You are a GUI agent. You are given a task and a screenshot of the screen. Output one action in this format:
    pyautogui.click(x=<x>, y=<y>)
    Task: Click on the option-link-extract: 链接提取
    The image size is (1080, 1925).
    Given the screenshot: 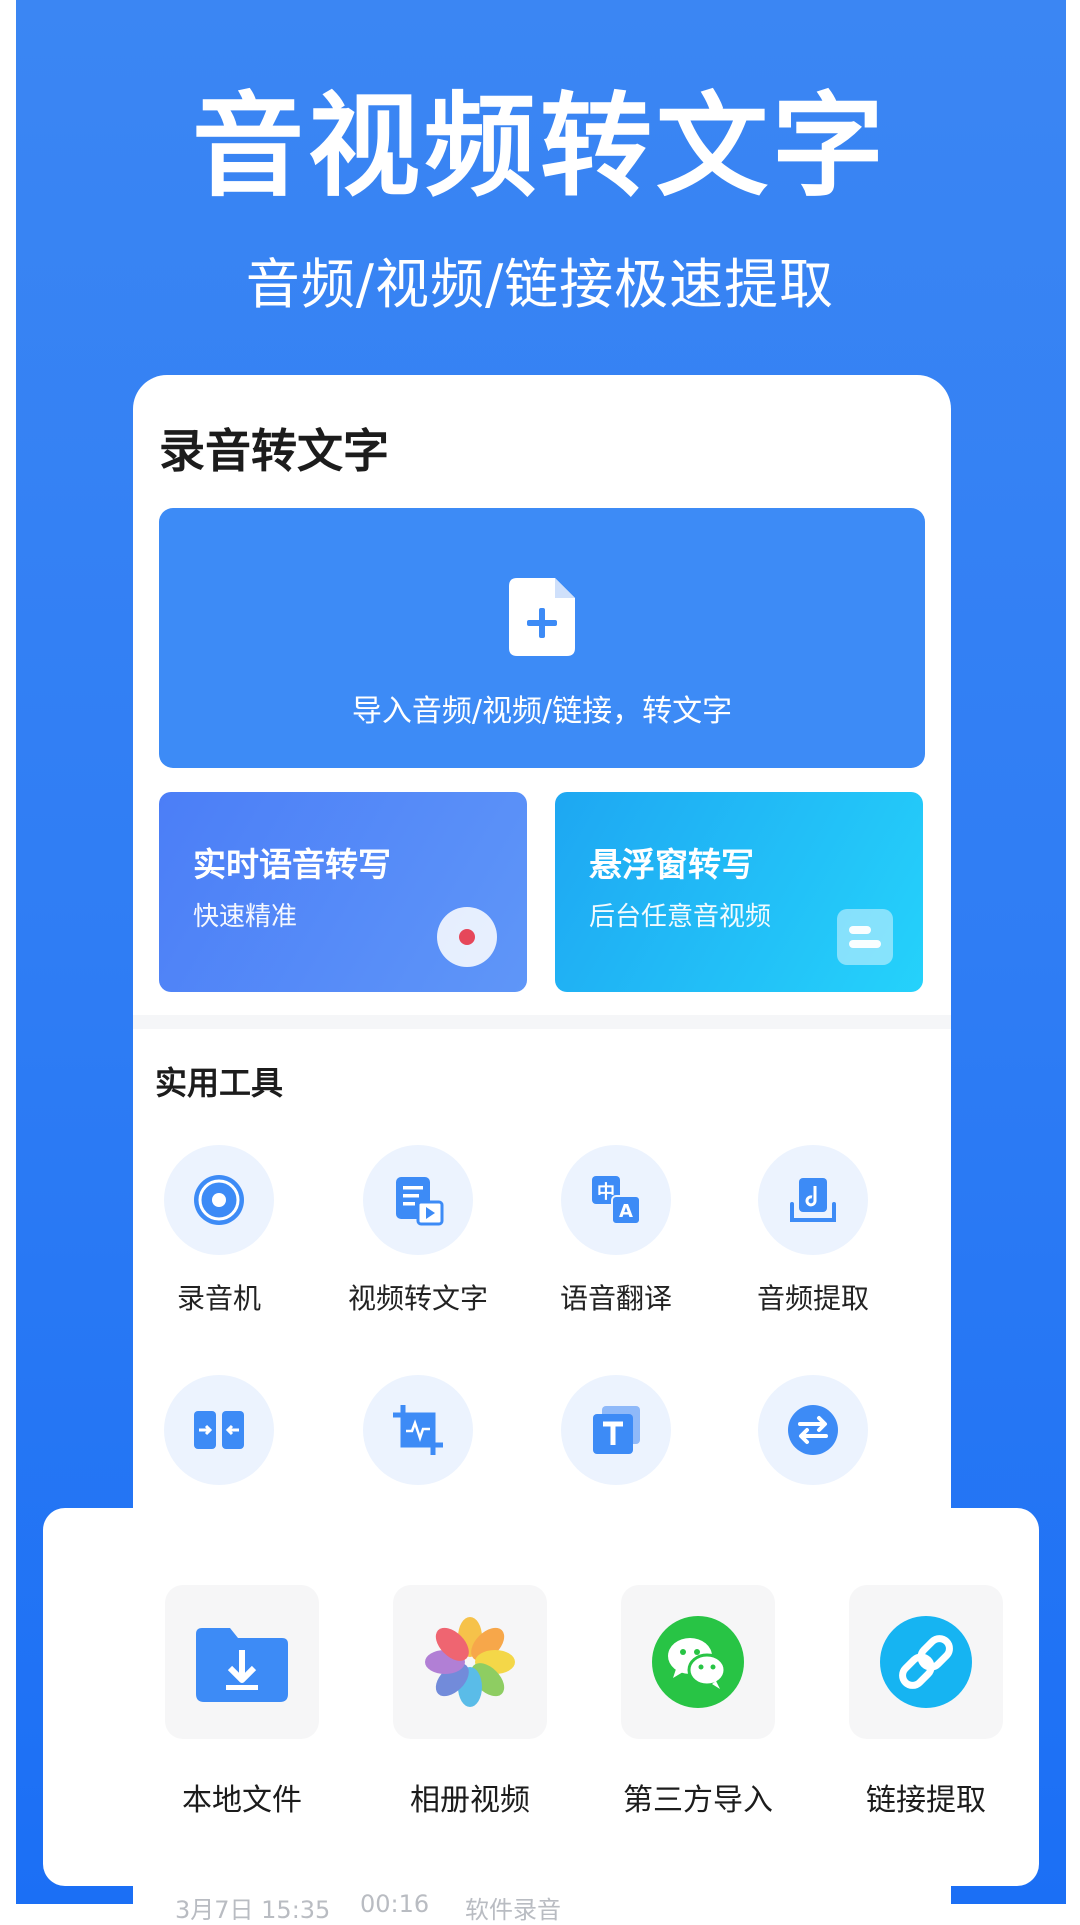 What is the action you would take?
    pyautogui.click(x=926, y=1702)
    